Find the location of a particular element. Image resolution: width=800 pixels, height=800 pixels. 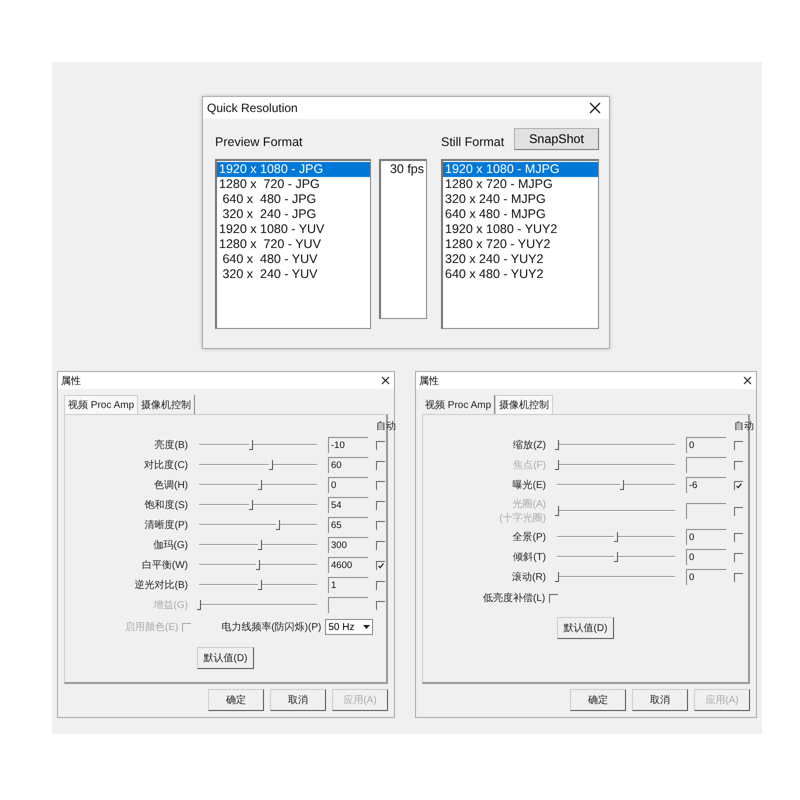

setting-label: 饱和度(S) is located at coordinates (166, 505).